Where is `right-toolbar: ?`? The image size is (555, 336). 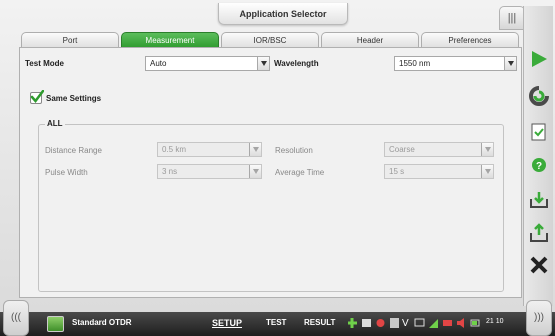
right-toolbar: ? is located at coordinates (538, 156).